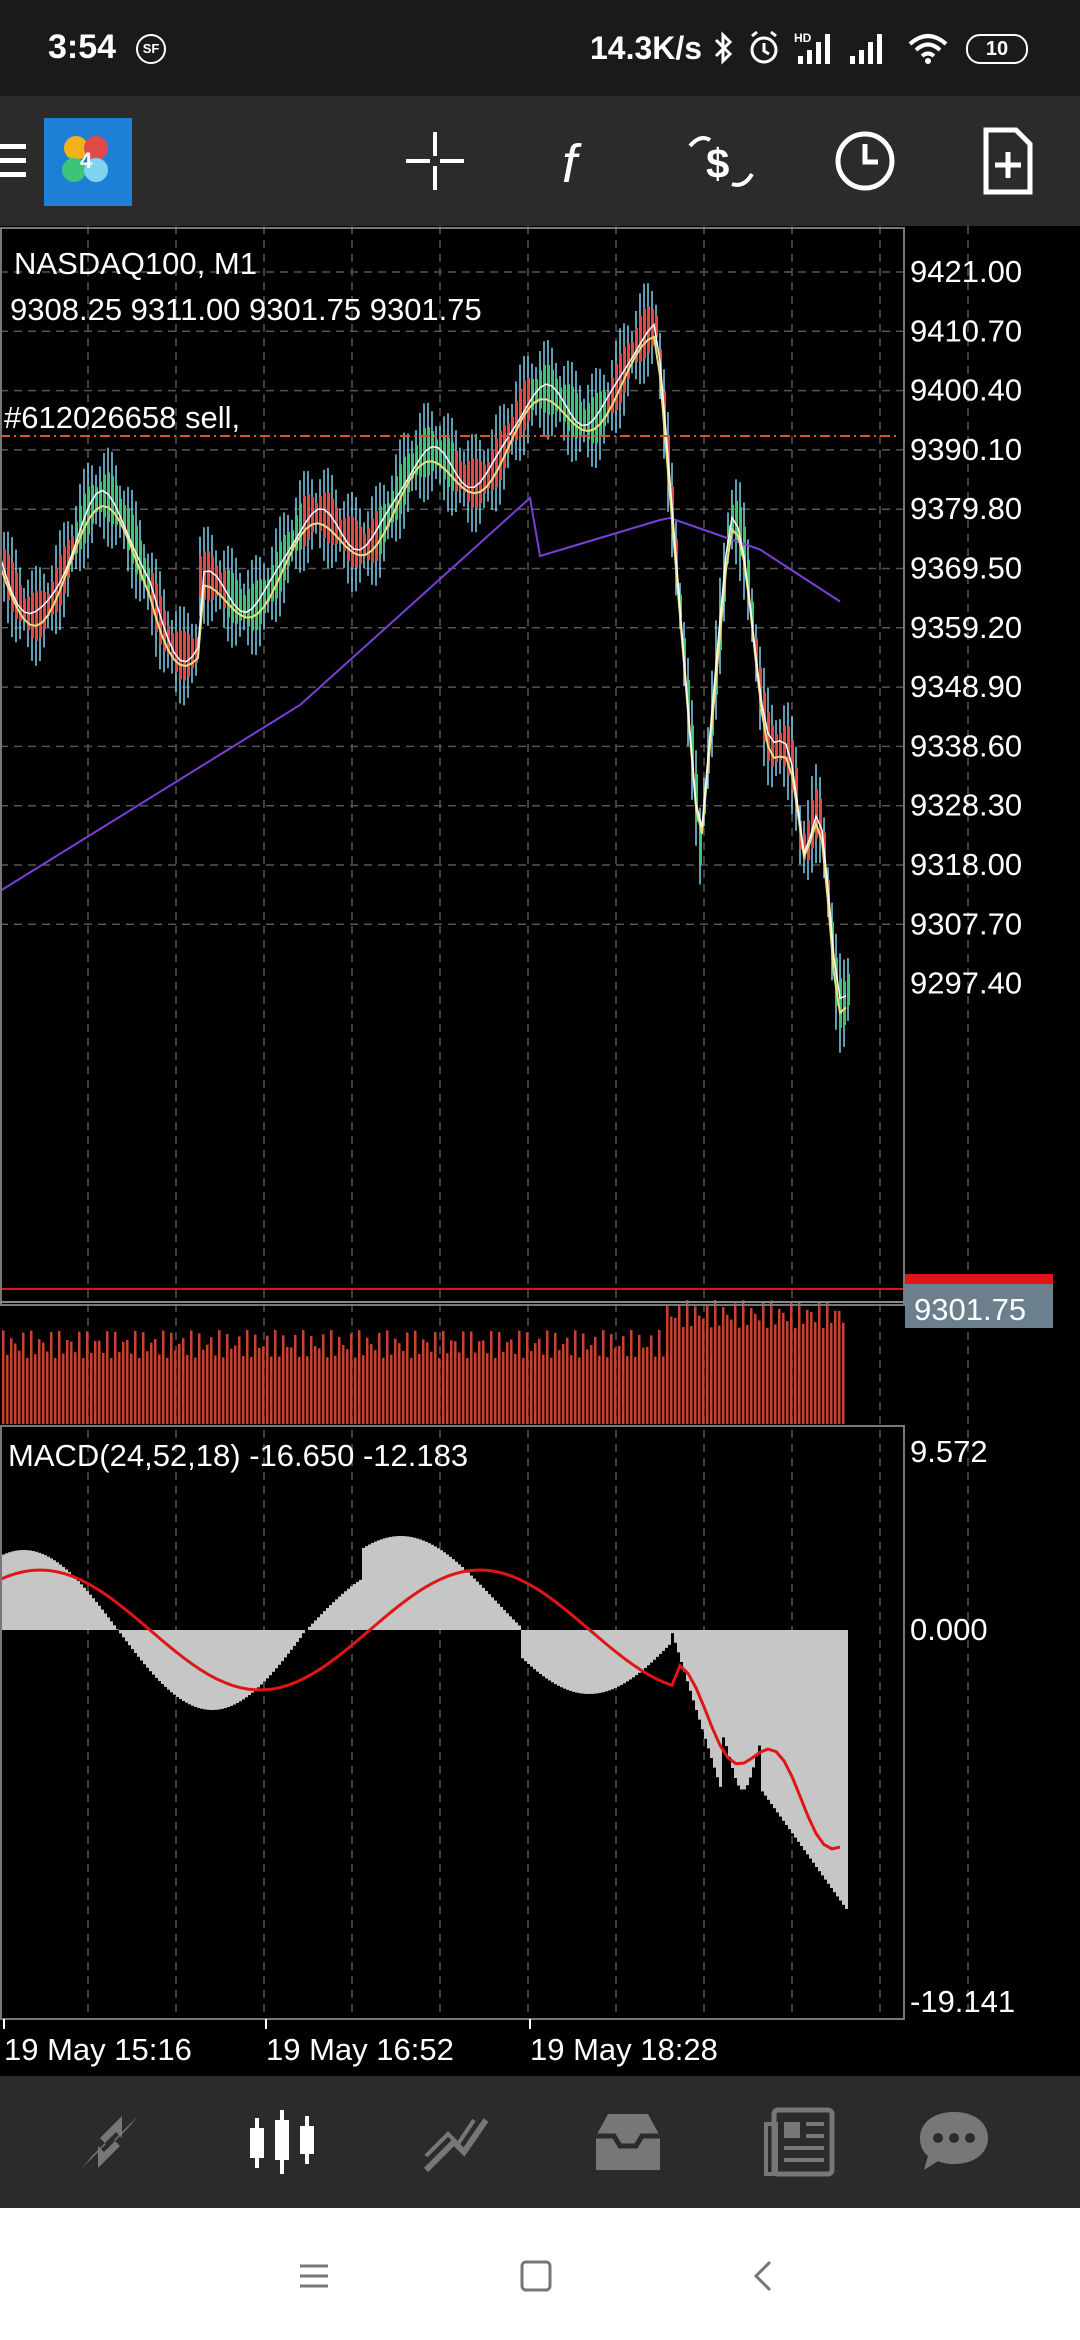 This screenshot has width=1080, height=2340. I want to click on trade-chart-icon, so click(456, 2142).